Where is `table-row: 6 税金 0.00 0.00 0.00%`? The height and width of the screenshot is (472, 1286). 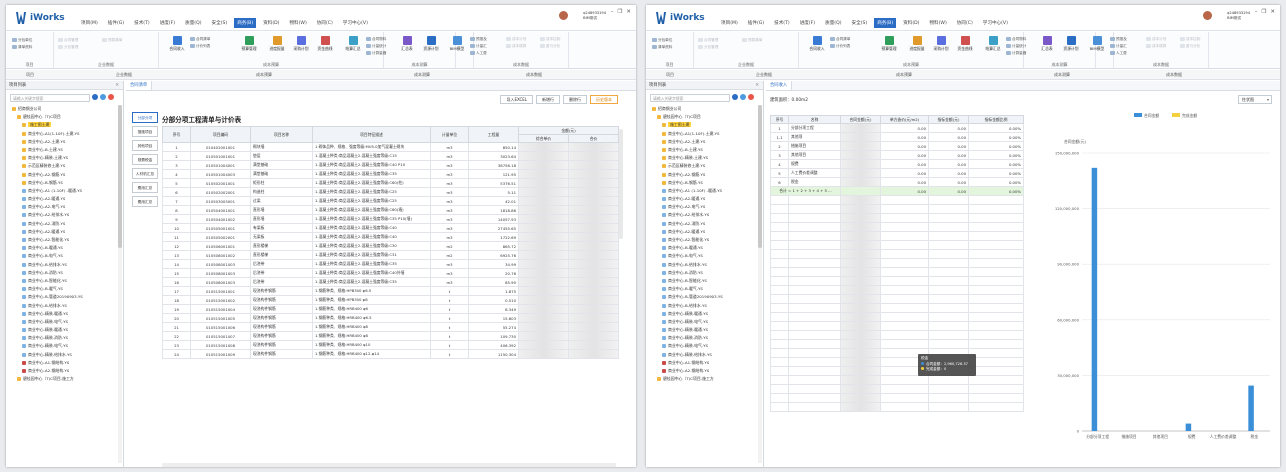
table-row: 6 税金 0.00 0.00 0.00% is located at coordinates (897, 182).